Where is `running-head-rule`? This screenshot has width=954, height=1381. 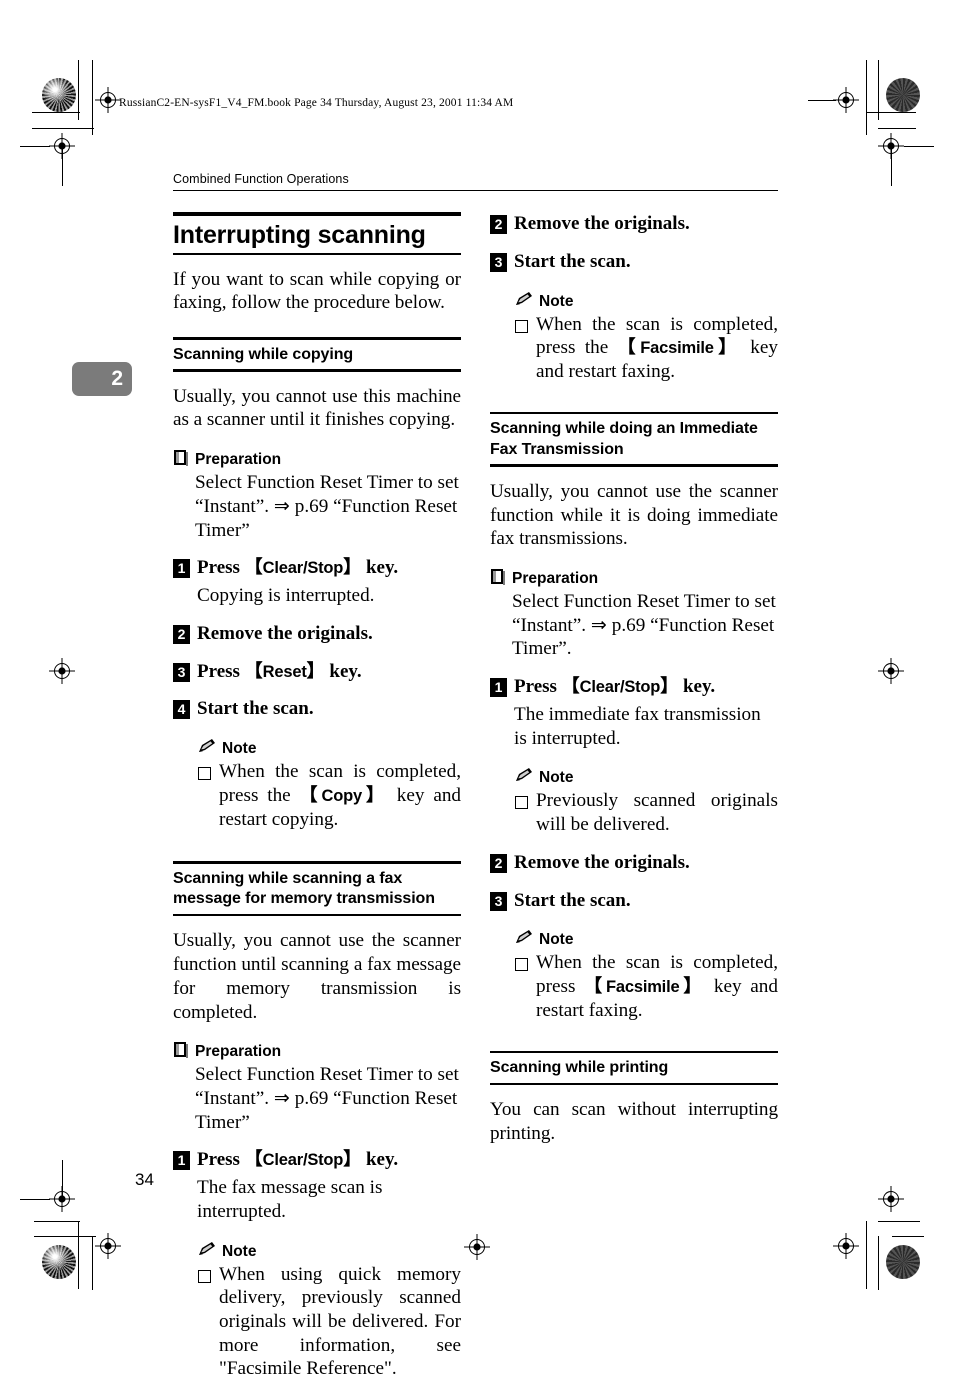
running-head-rule is located at coordinates (475, 191).